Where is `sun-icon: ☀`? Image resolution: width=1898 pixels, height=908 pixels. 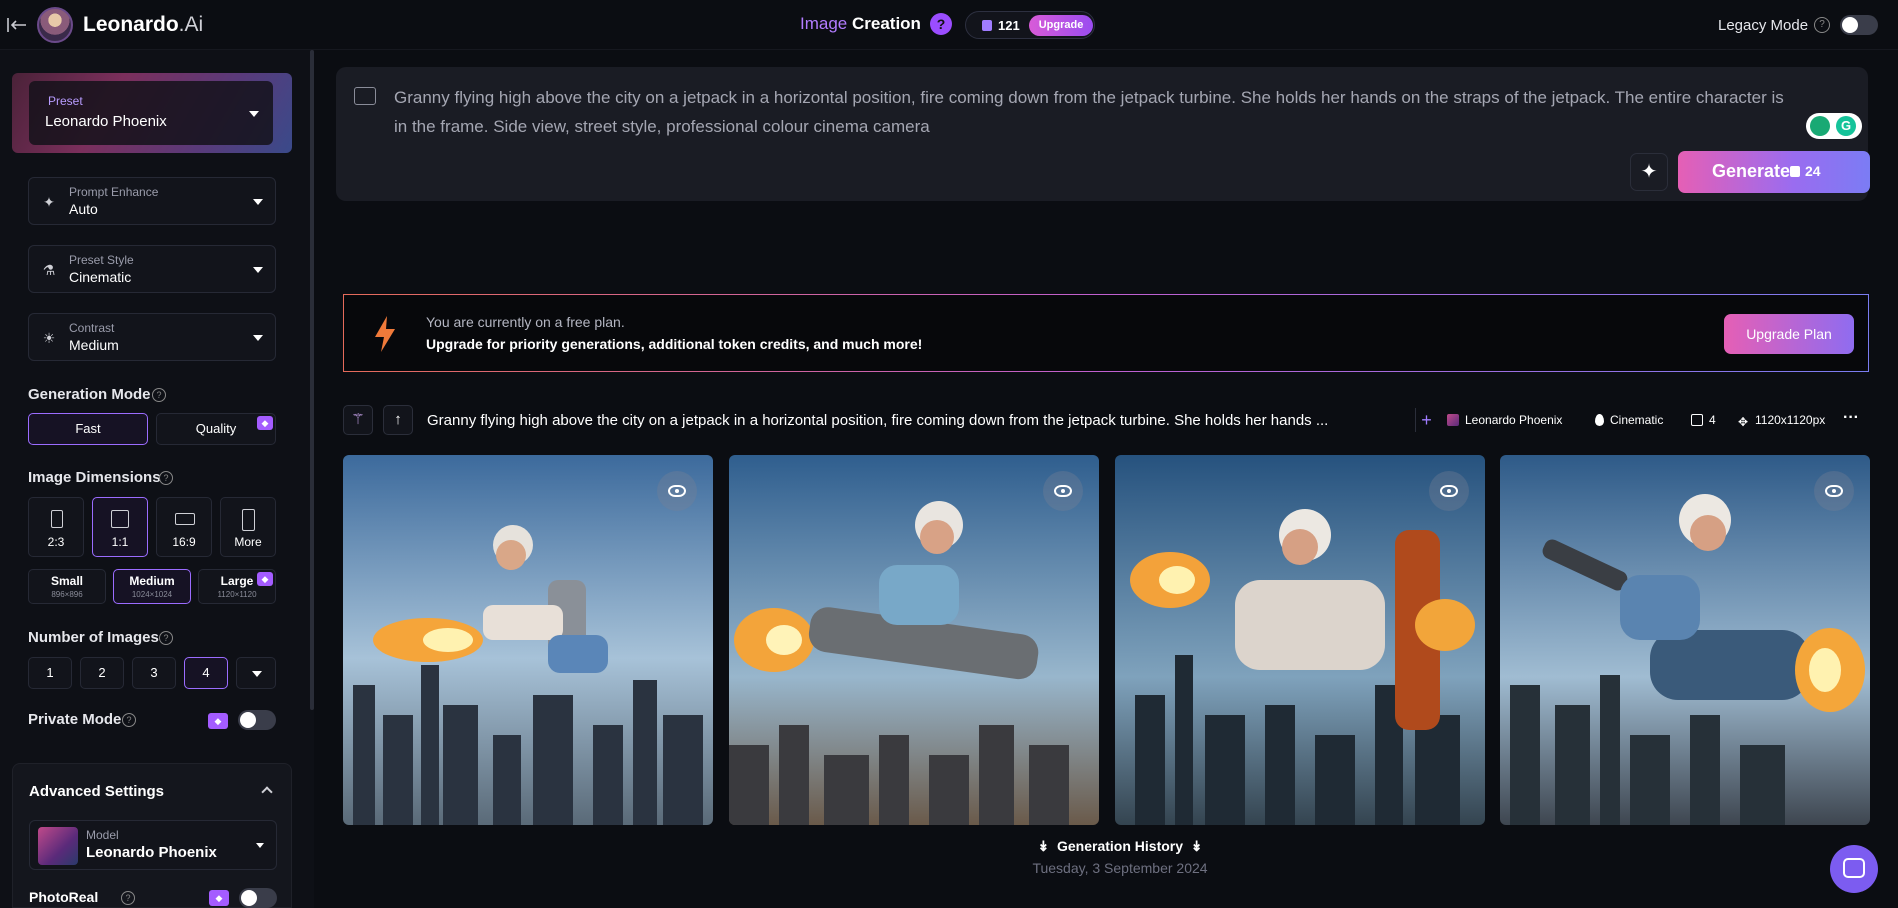
sun-icon: ☀ is located at coordinates (49, 338).